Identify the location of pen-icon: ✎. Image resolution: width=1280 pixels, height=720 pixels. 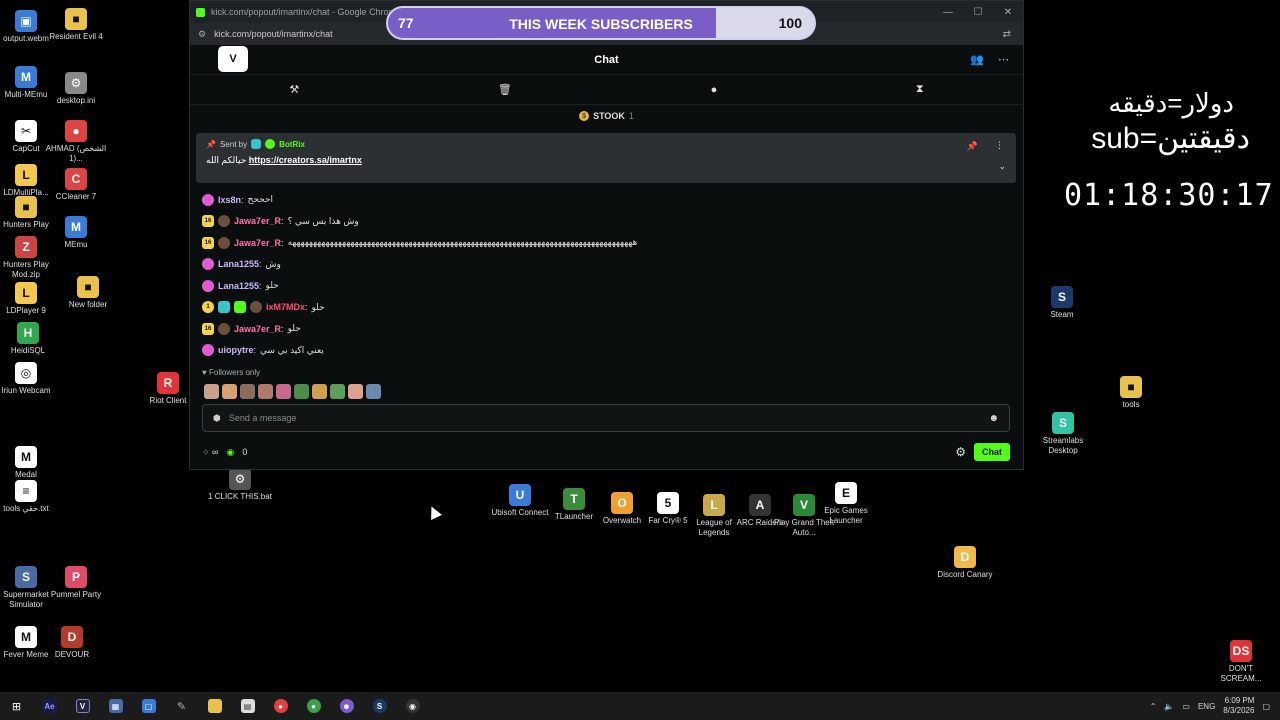
(181, 706).